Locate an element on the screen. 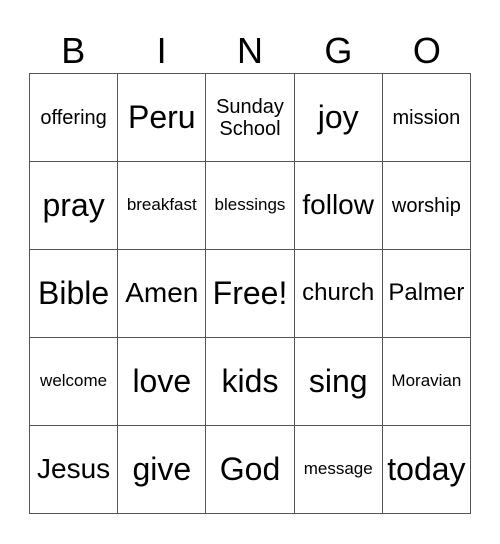 The width and height of the screenshot is (500, 544). header-letter-g: G is located at coordinates (338, 50).